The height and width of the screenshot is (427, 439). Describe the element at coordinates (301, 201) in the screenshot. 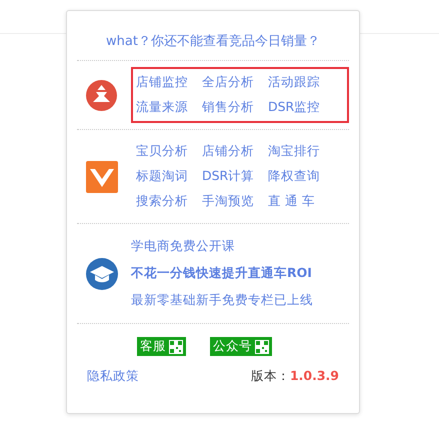

I see `tool-link: 直 通 车` at that location.